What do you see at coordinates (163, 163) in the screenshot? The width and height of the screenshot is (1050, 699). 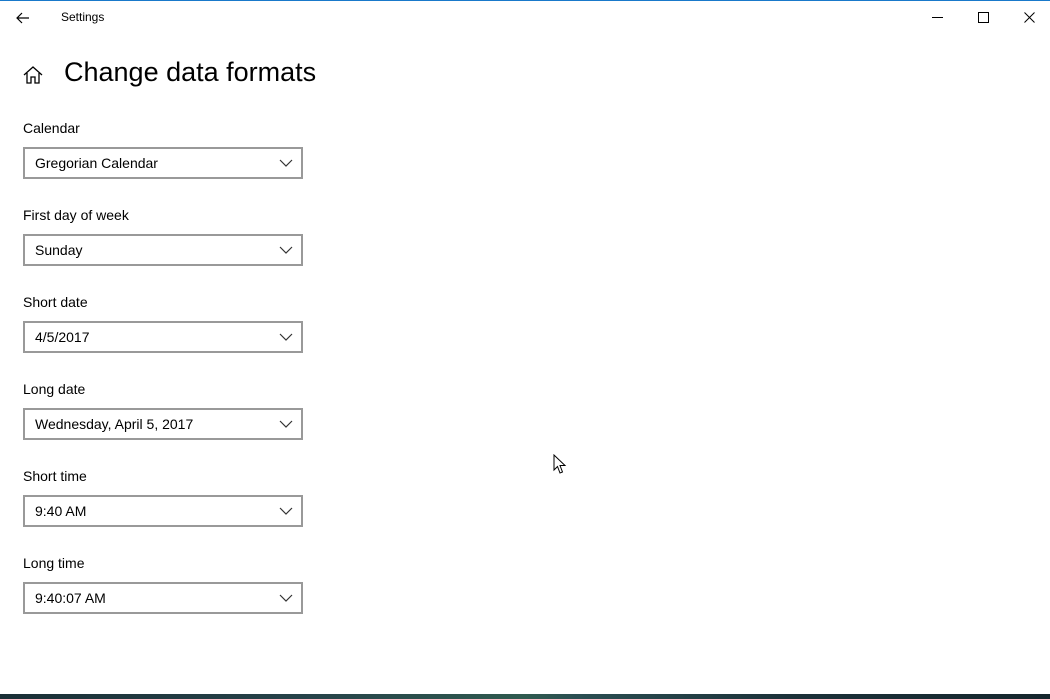 I see `calendar-dropdown: Gregorian Calendar` at bounding box center [163, 163].